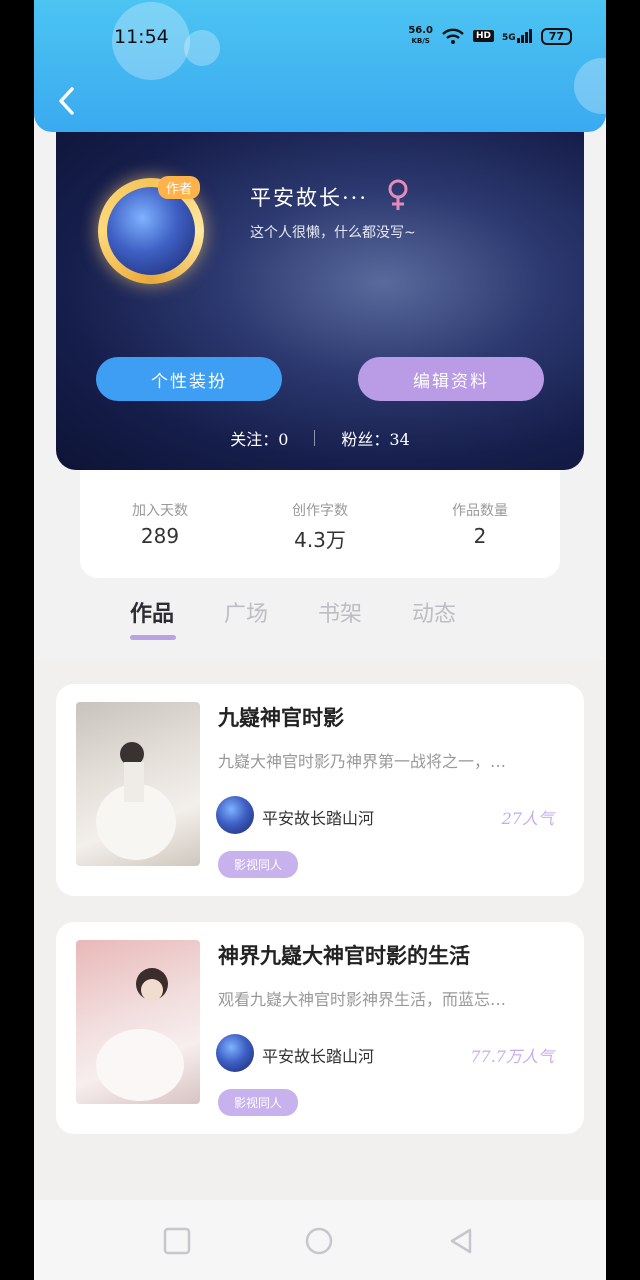 The width and height of the screenshot is (640, 1280). I want to click on recent-apps-button, so click(177, 1241).